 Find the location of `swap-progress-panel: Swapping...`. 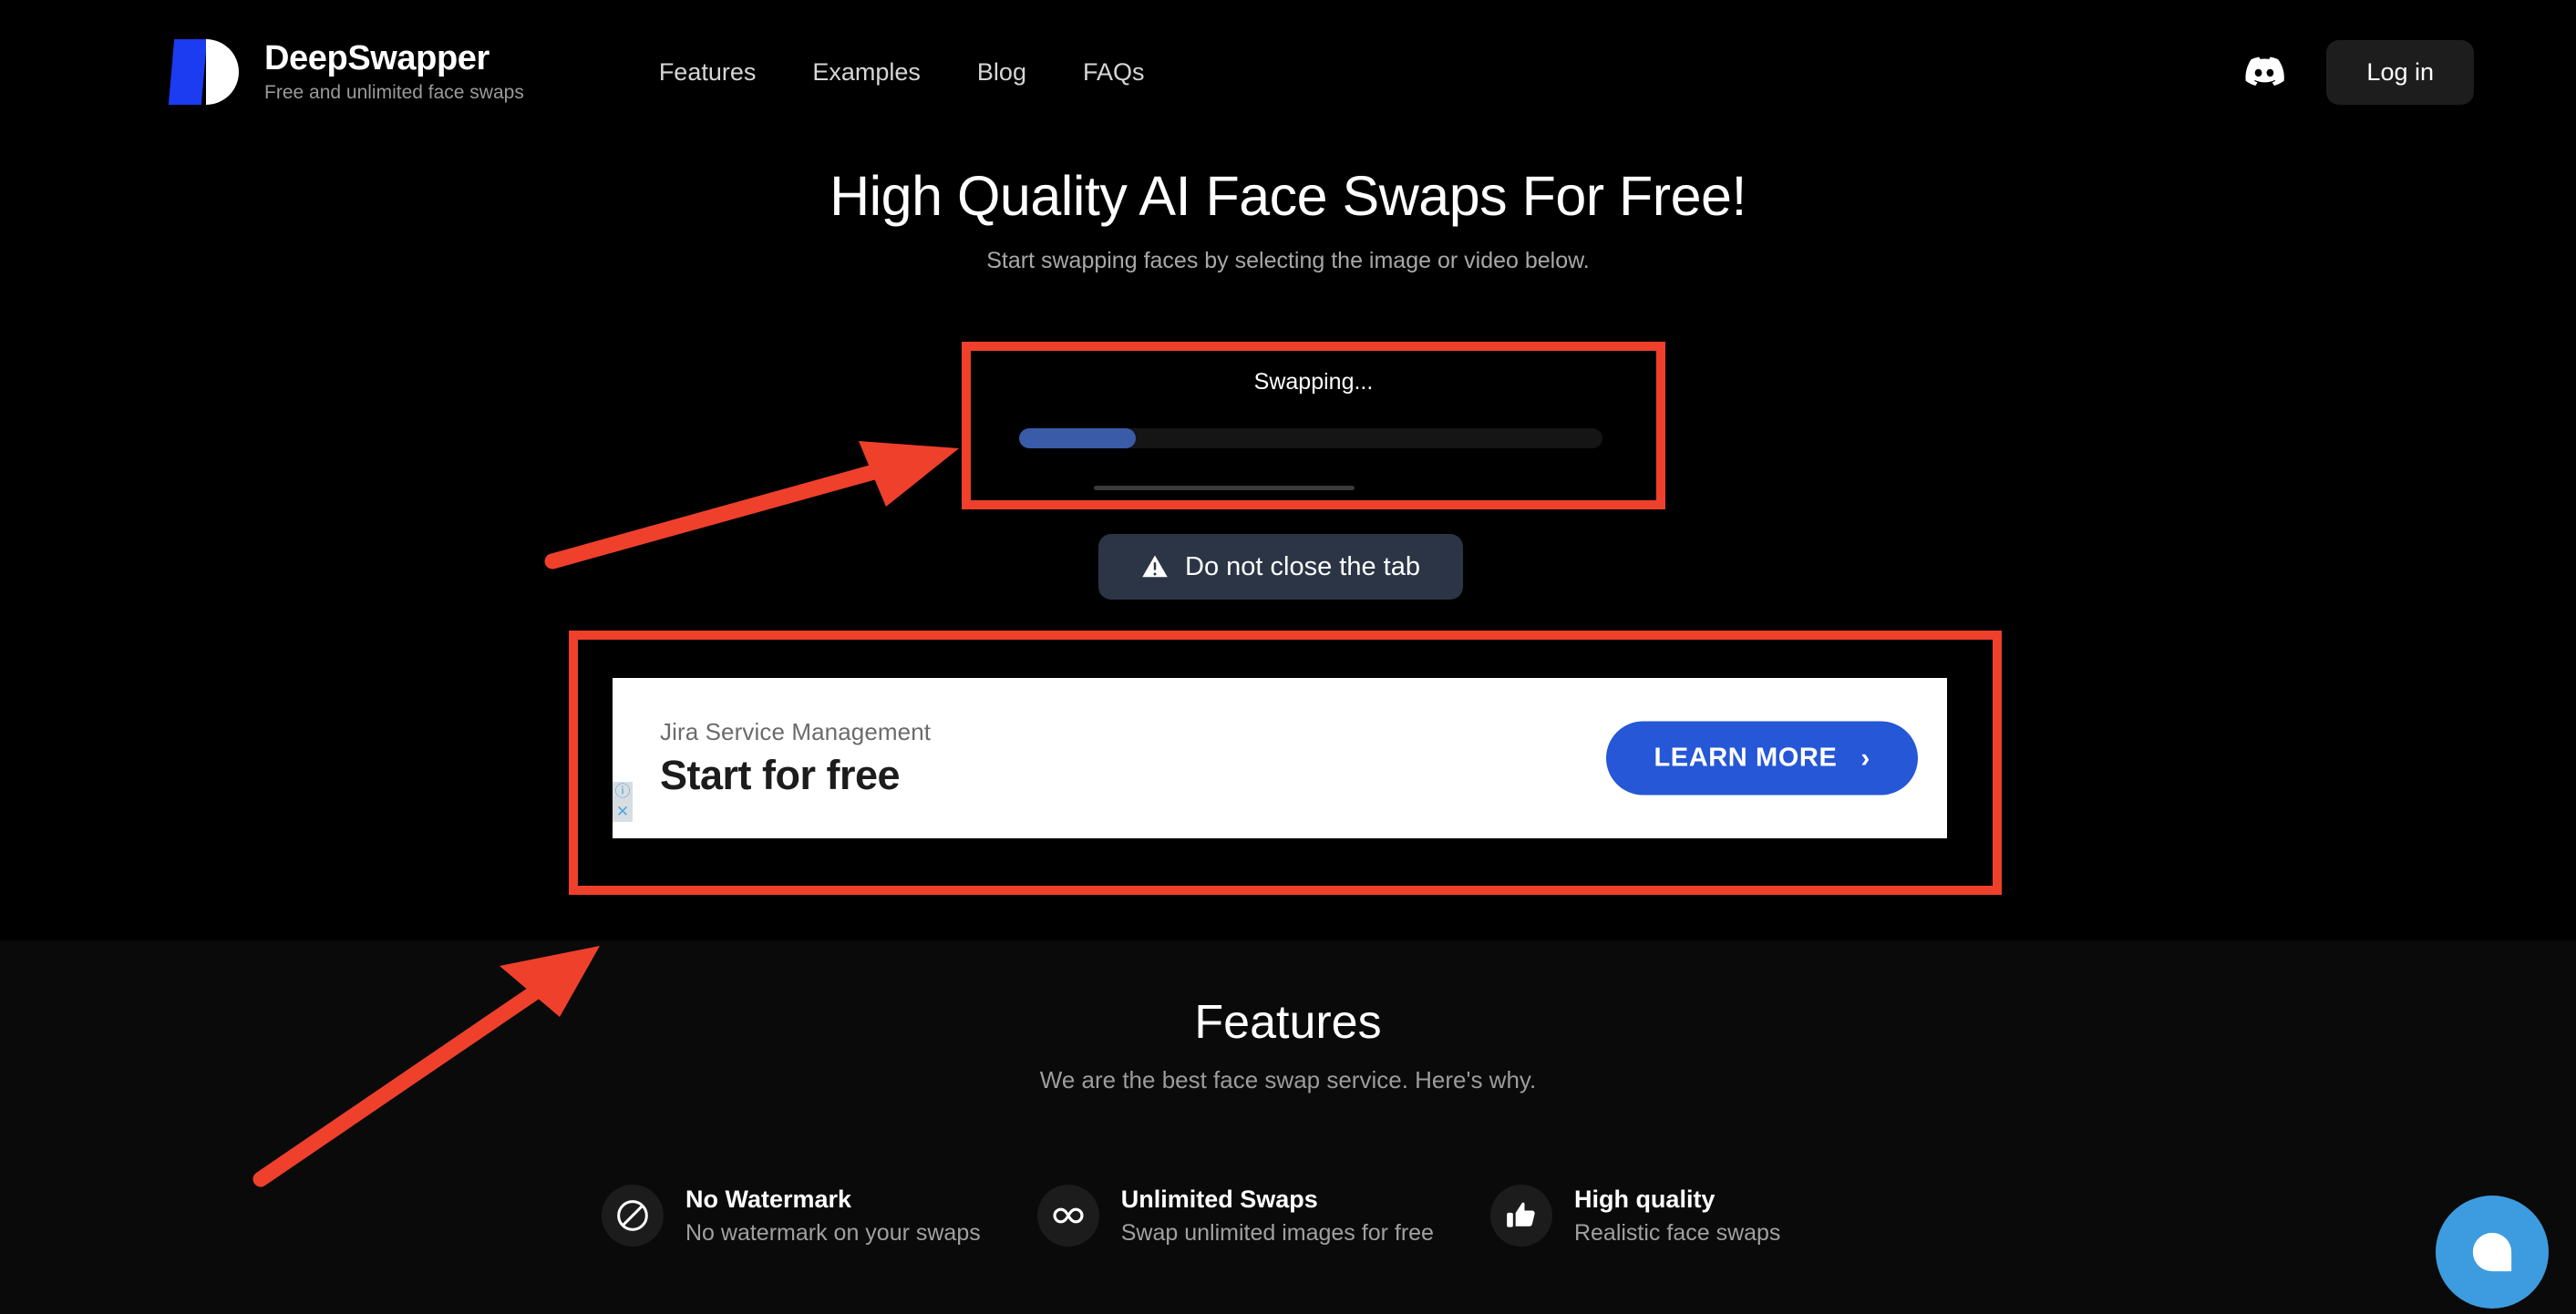

swap-progress-panel: Swapping... is located at coordinates (1313, 425).